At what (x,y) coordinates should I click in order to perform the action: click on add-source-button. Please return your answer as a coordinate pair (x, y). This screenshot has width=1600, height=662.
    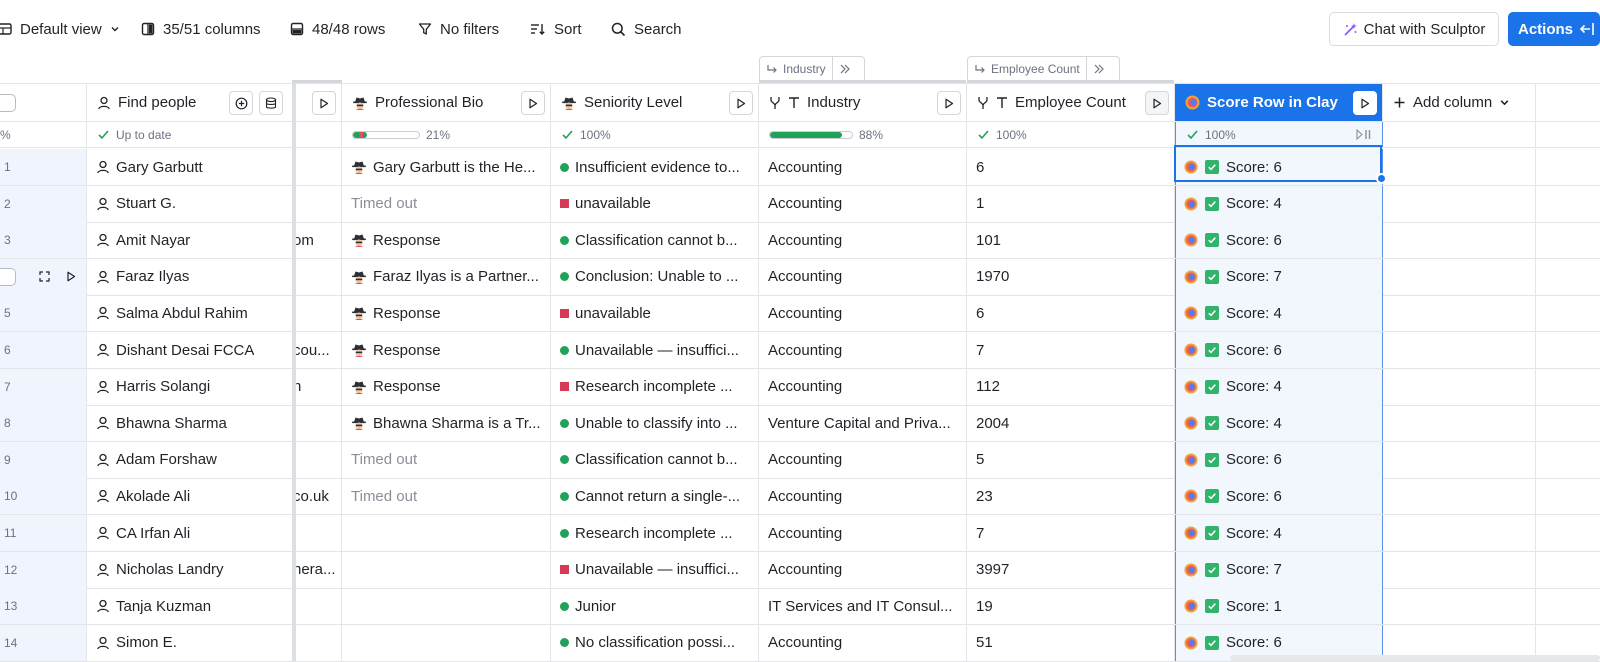
    Looking at the image, I should click on (241, 103).